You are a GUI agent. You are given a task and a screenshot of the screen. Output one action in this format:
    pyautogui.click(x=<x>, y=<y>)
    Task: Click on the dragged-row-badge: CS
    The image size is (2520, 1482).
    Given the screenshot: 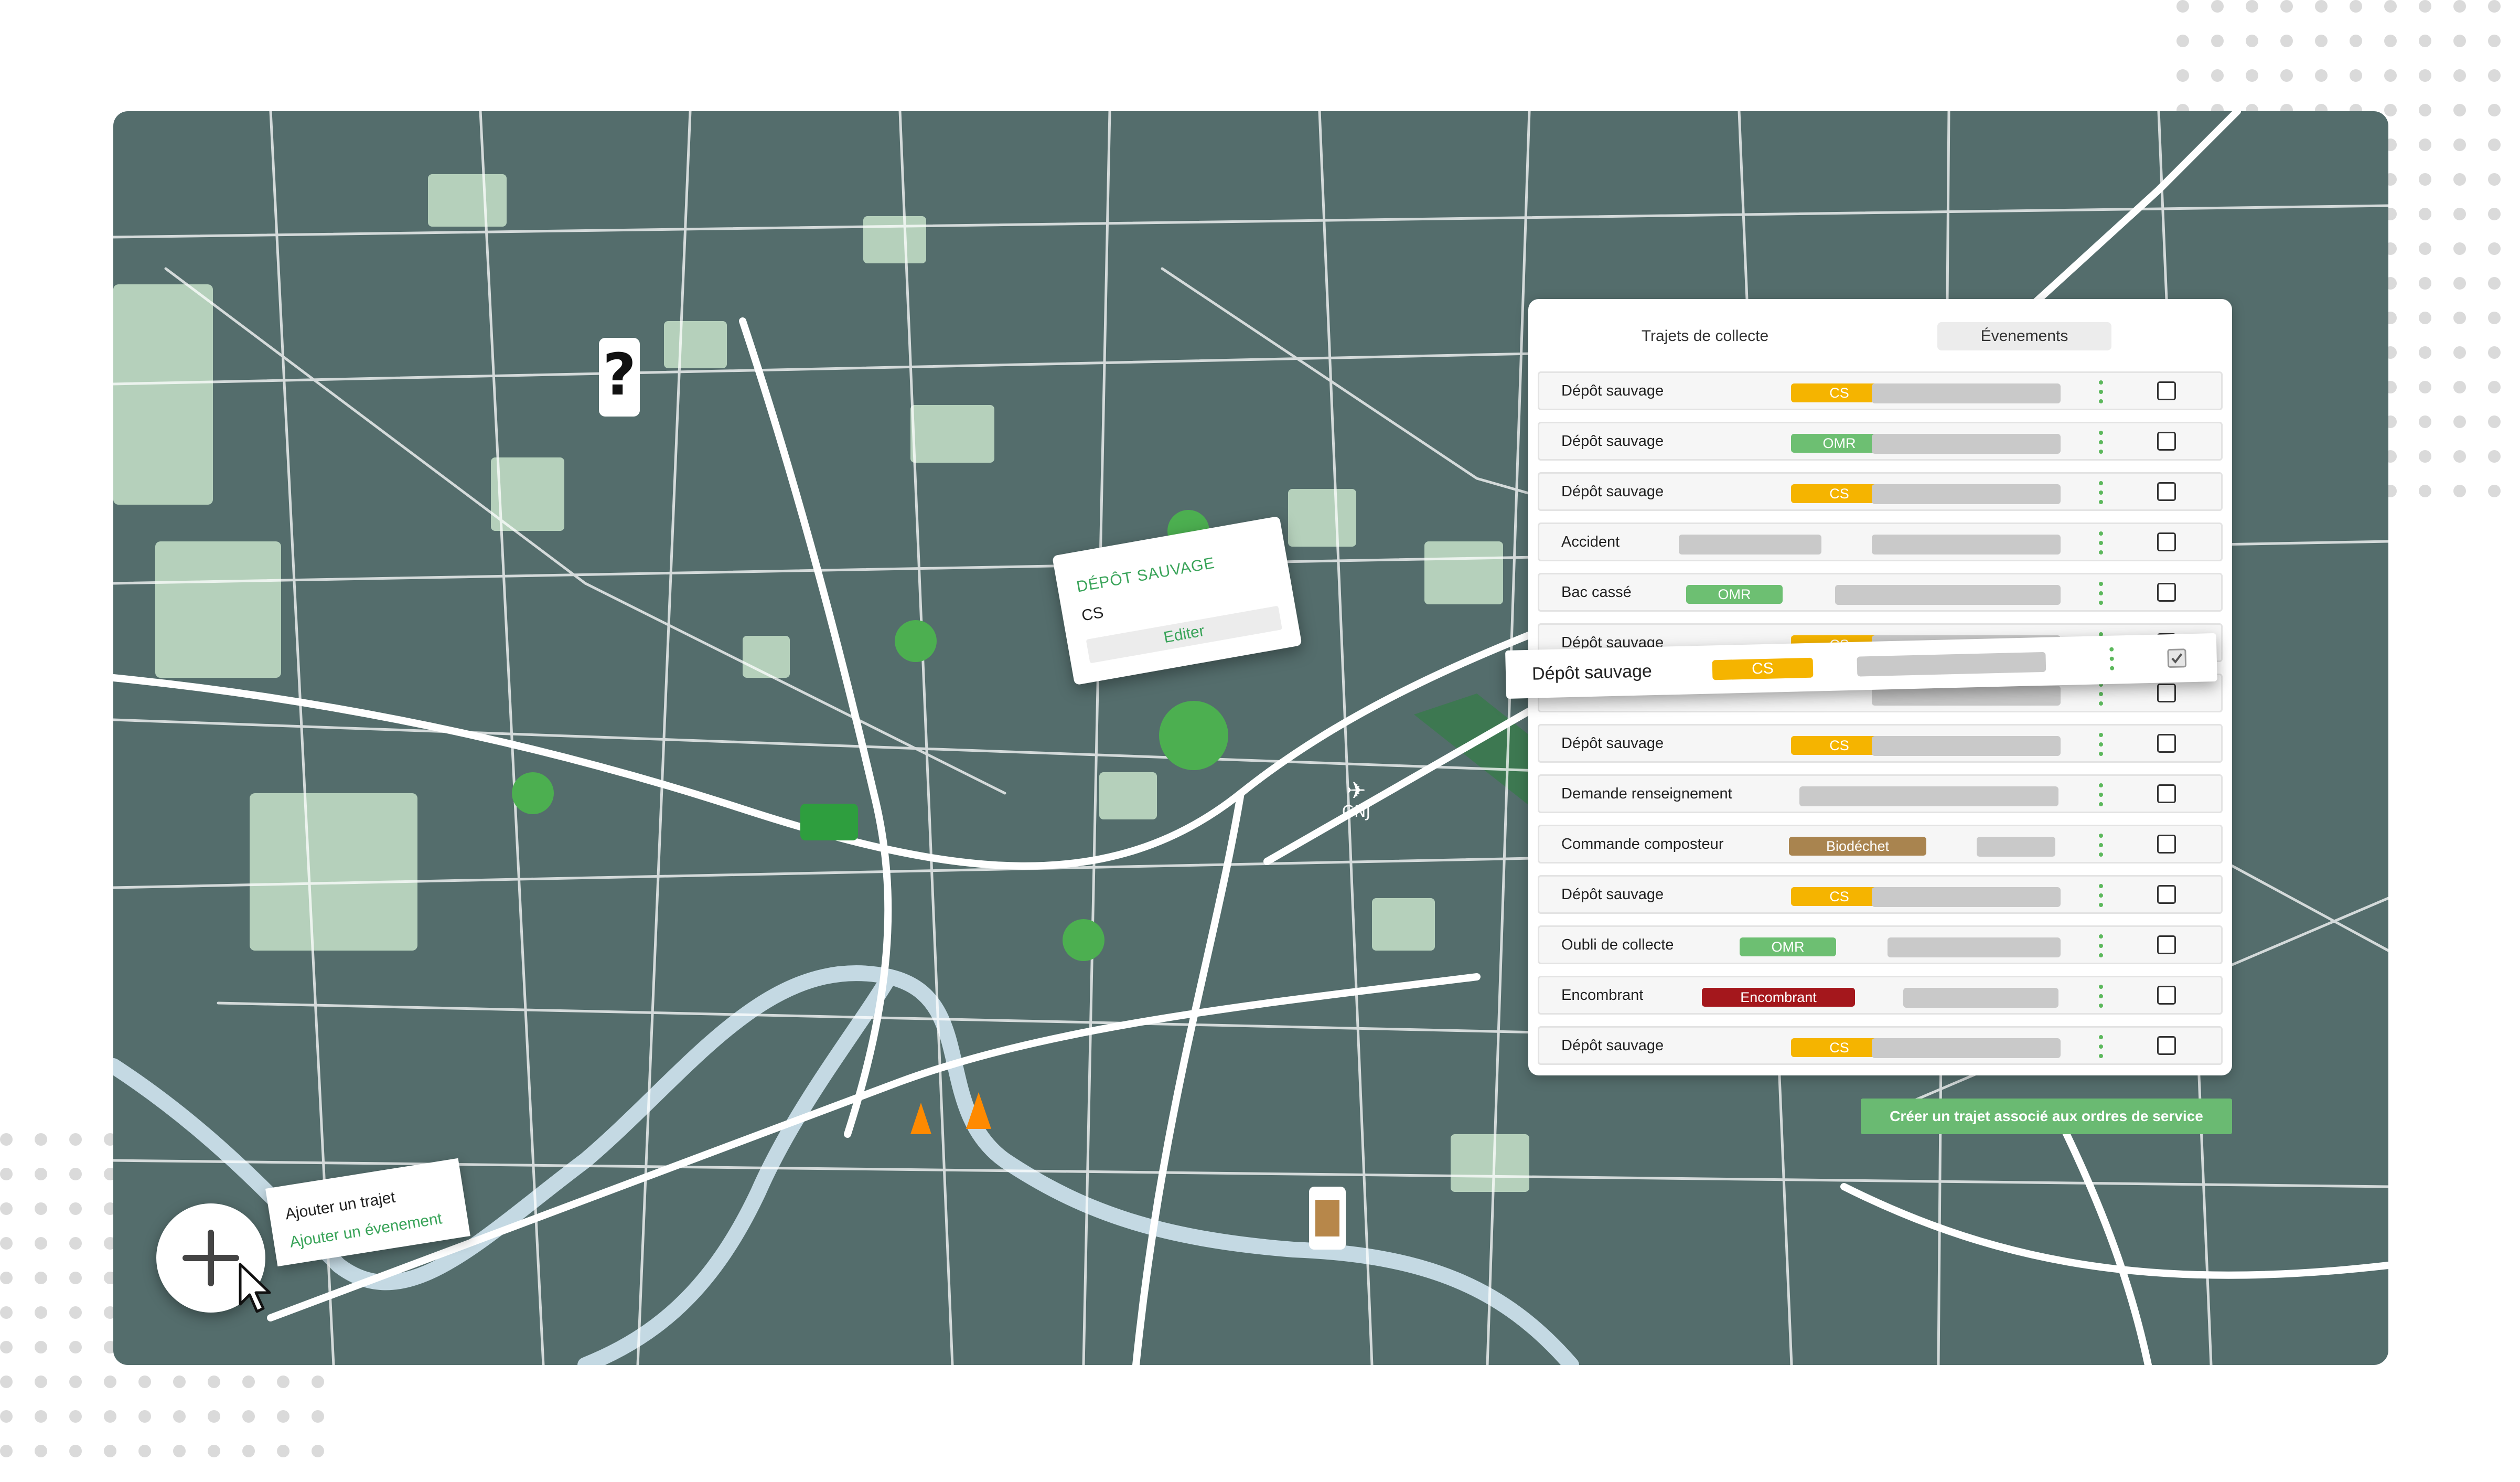 What is the action you would take?
    pyautogui.click(x=1763, y=668)
    